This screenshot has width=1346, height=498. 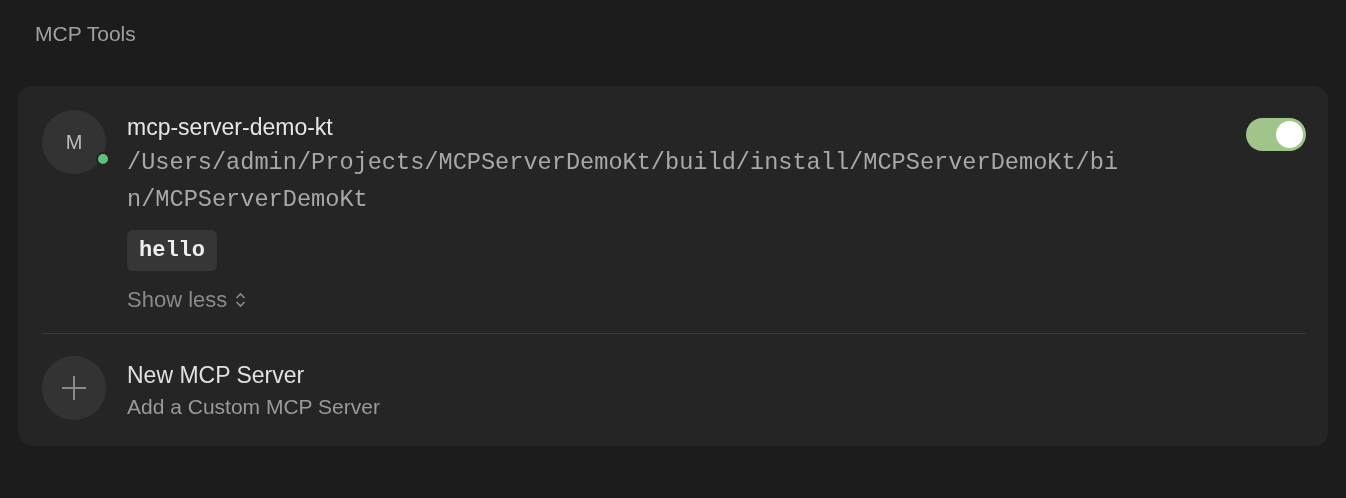 What do you see at coordinates (74, 142) in the screenshot?
I see `server-avatar: M` at bounding box center [74, 142].